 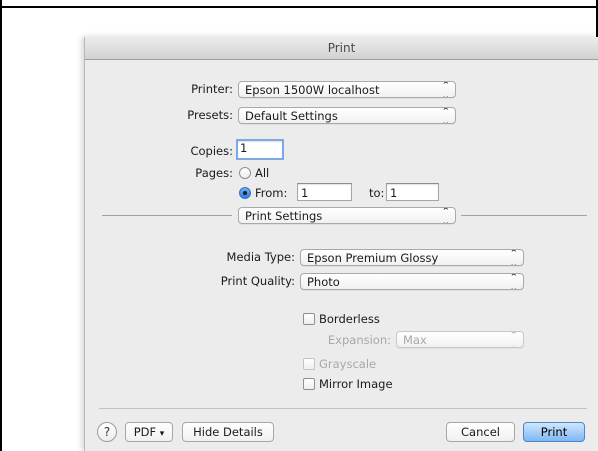 What do you see at coordinates (162, 434) in the screenshot?
I see `chevron-down-icon: ▾` at bounding box center [162, 434].